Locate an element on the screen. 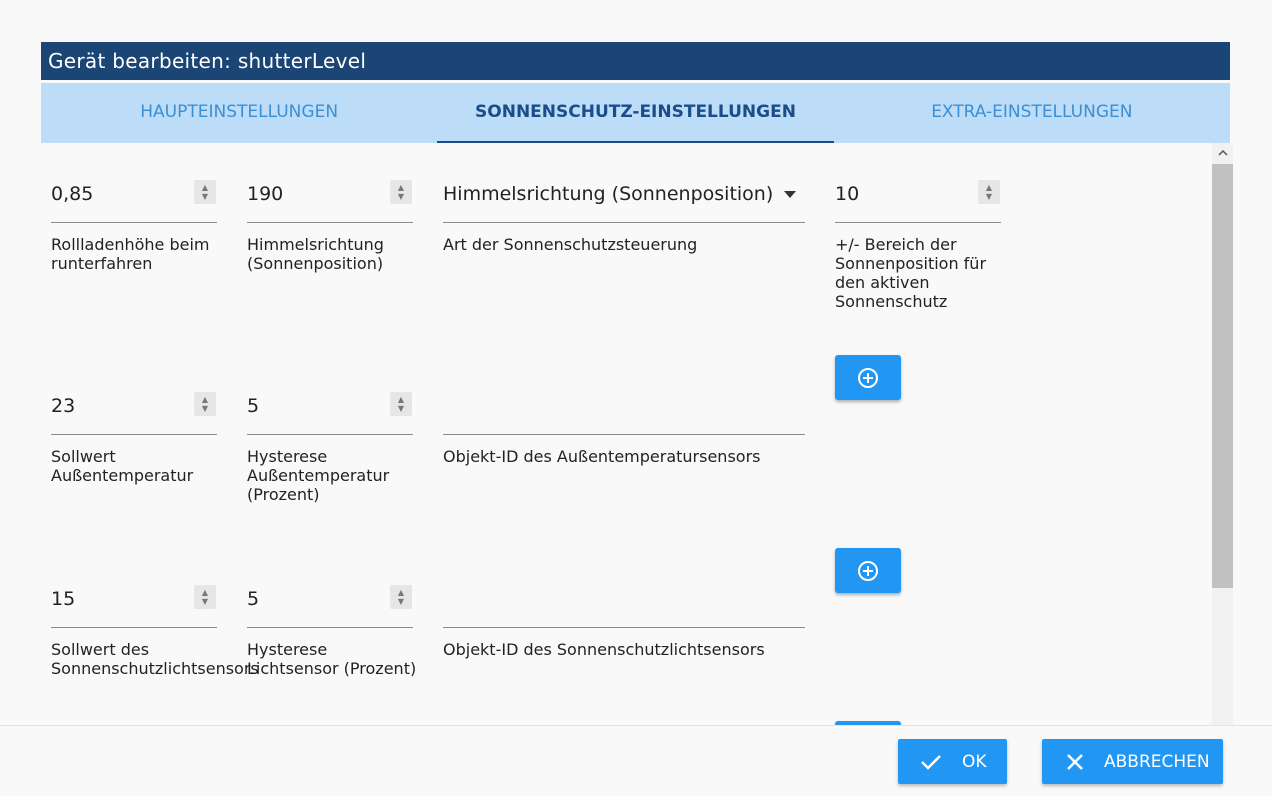  scrollbar-thumb is located at coordinates (1222, 376).